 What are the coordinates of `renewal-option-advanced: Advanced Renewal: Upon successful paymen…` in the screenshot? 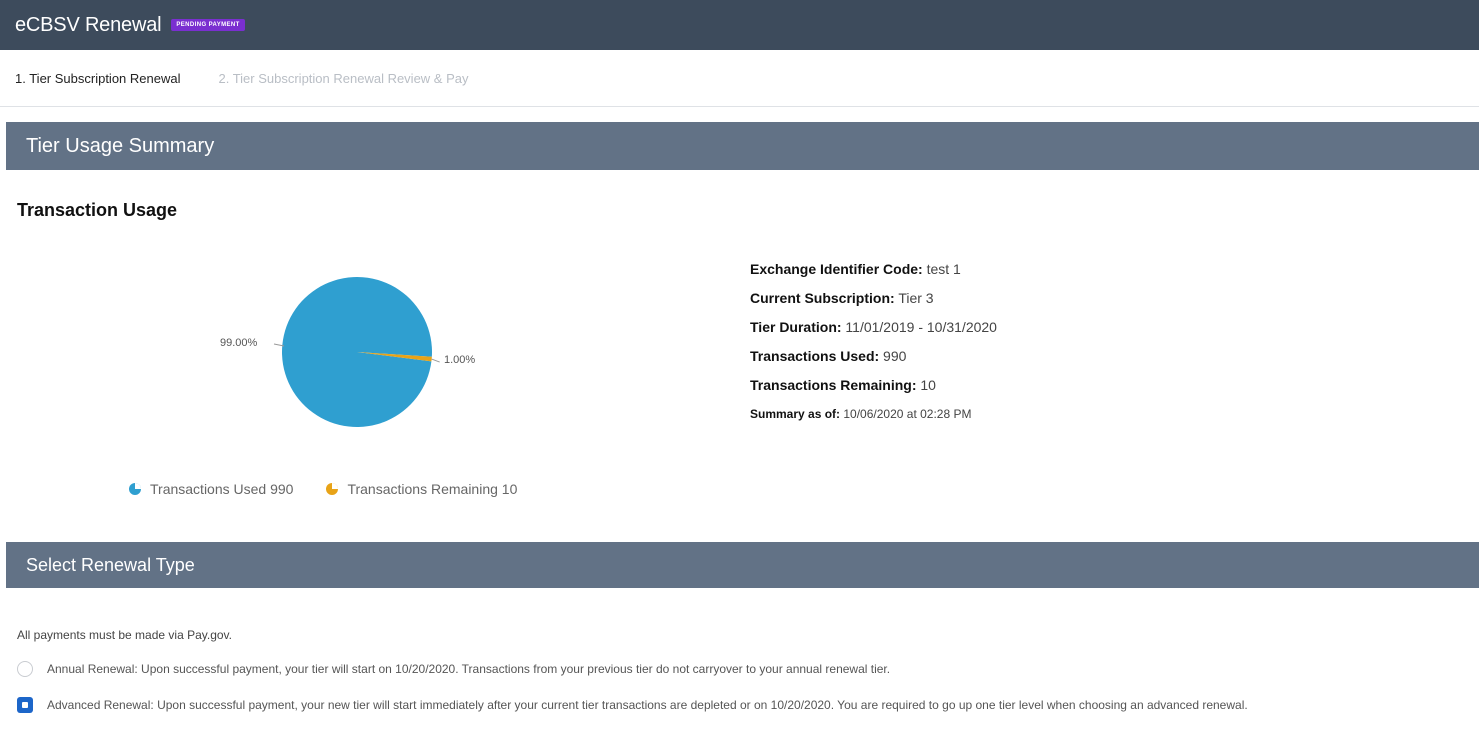 It's located at (742, 705).